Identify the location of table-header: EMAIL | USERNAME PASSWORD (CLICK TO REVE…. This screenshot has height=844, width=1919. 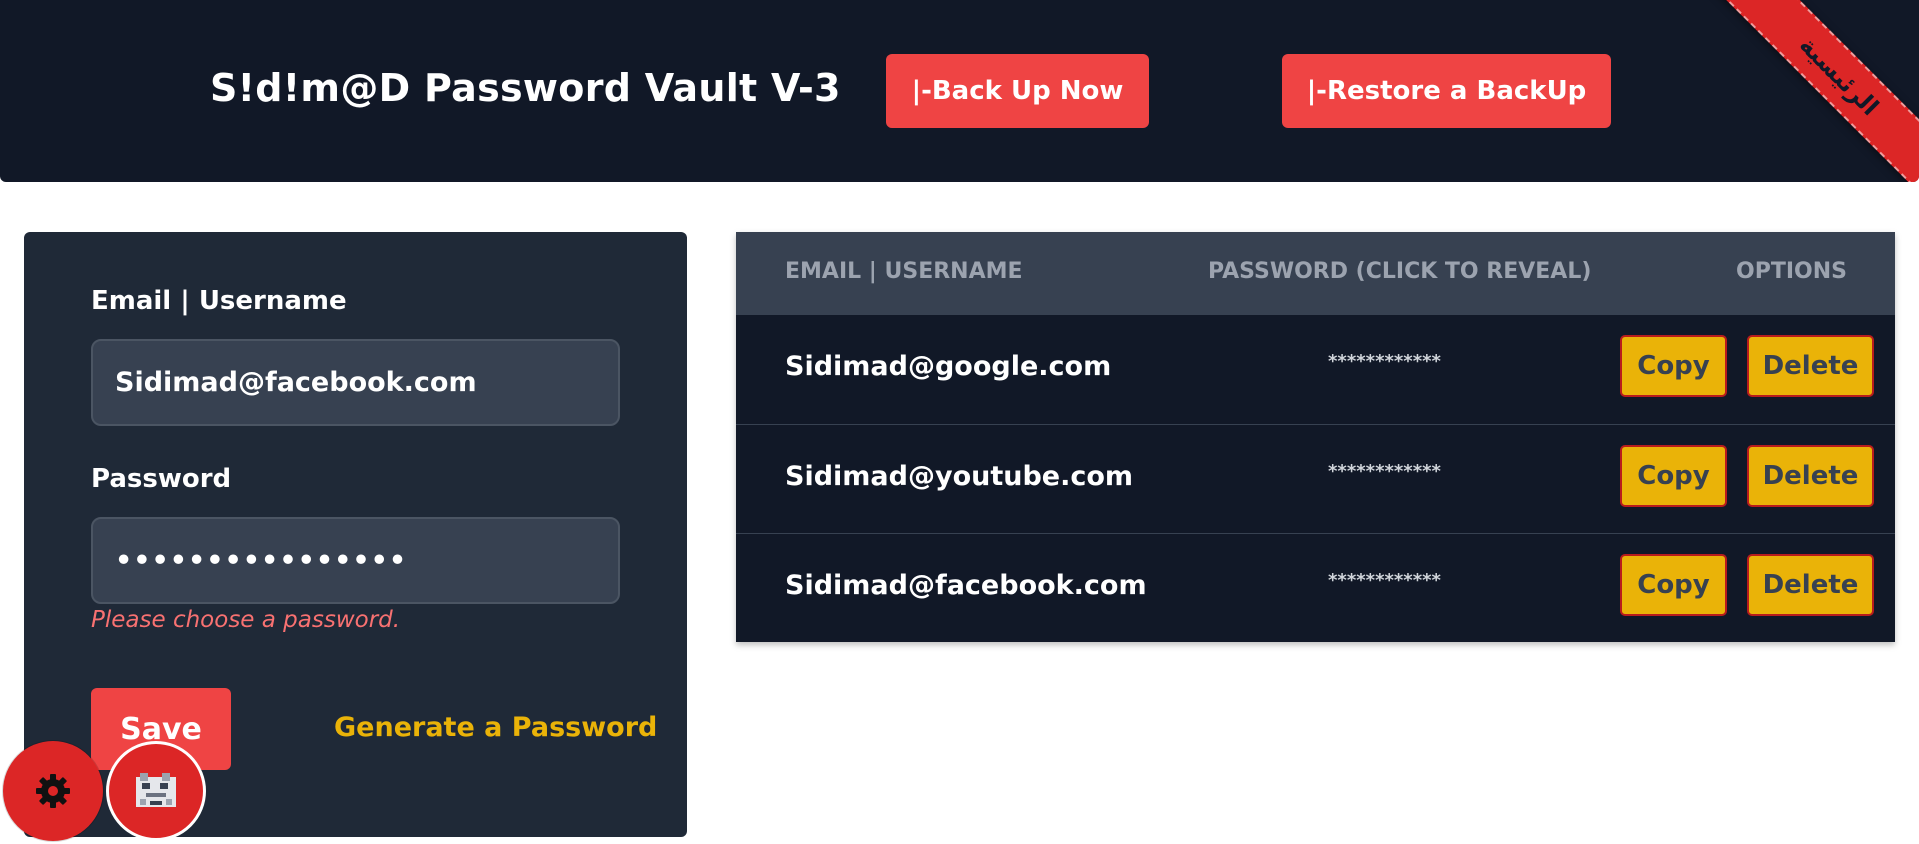
(1315, 273).